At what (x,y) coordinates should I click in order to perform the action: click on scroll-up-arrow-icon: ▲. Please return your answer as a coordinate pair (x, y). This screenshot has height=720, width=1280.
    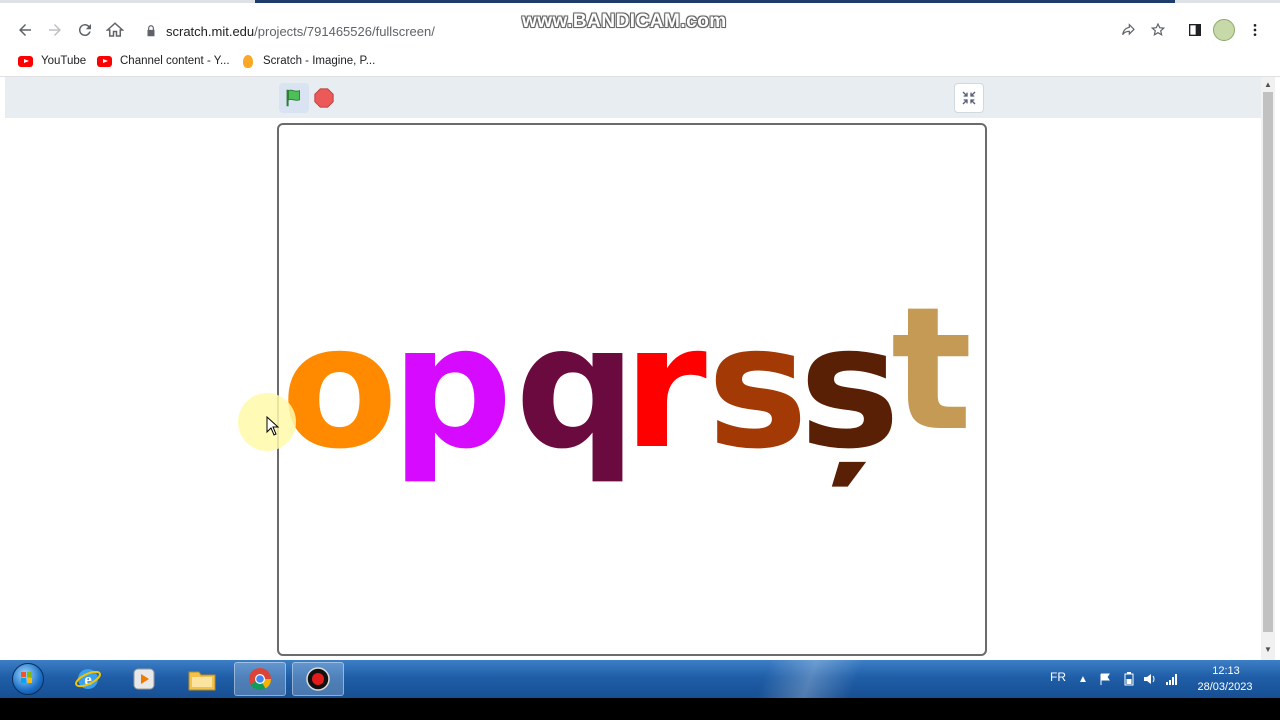
    Looking at the image, I should click on (1268, 85).